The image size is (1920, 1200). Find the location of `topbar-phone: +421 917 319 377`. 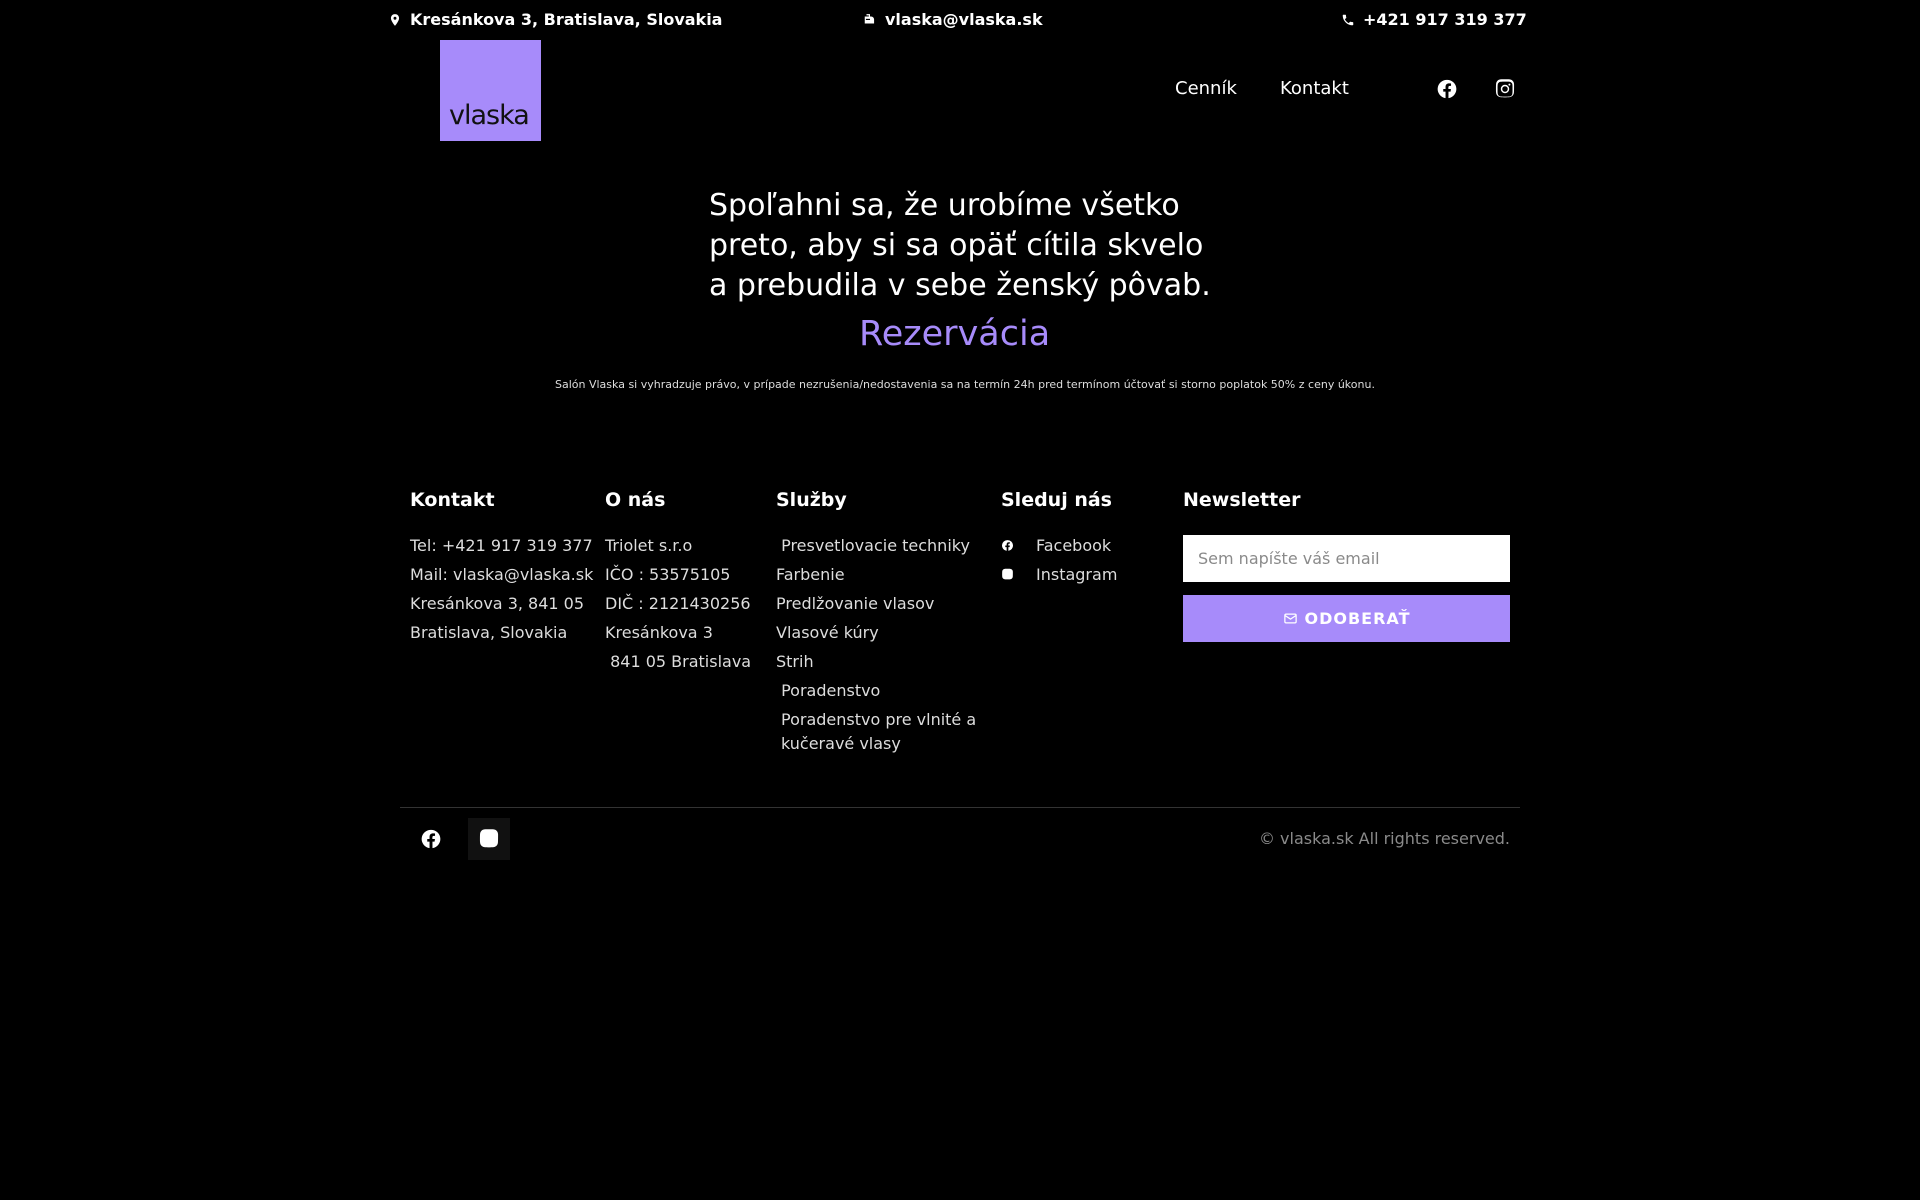

topbar-phone: +421 917 319 377 is located at coordinates (1434, 19).